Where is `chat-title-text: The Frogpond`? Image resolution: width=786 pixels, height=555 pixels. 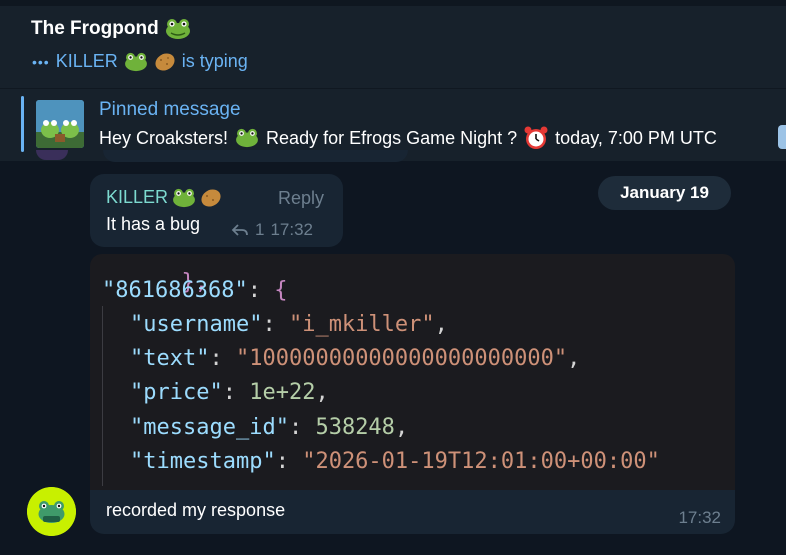 chat-title-text: The Frogpond is located at coordinates (95, 28).